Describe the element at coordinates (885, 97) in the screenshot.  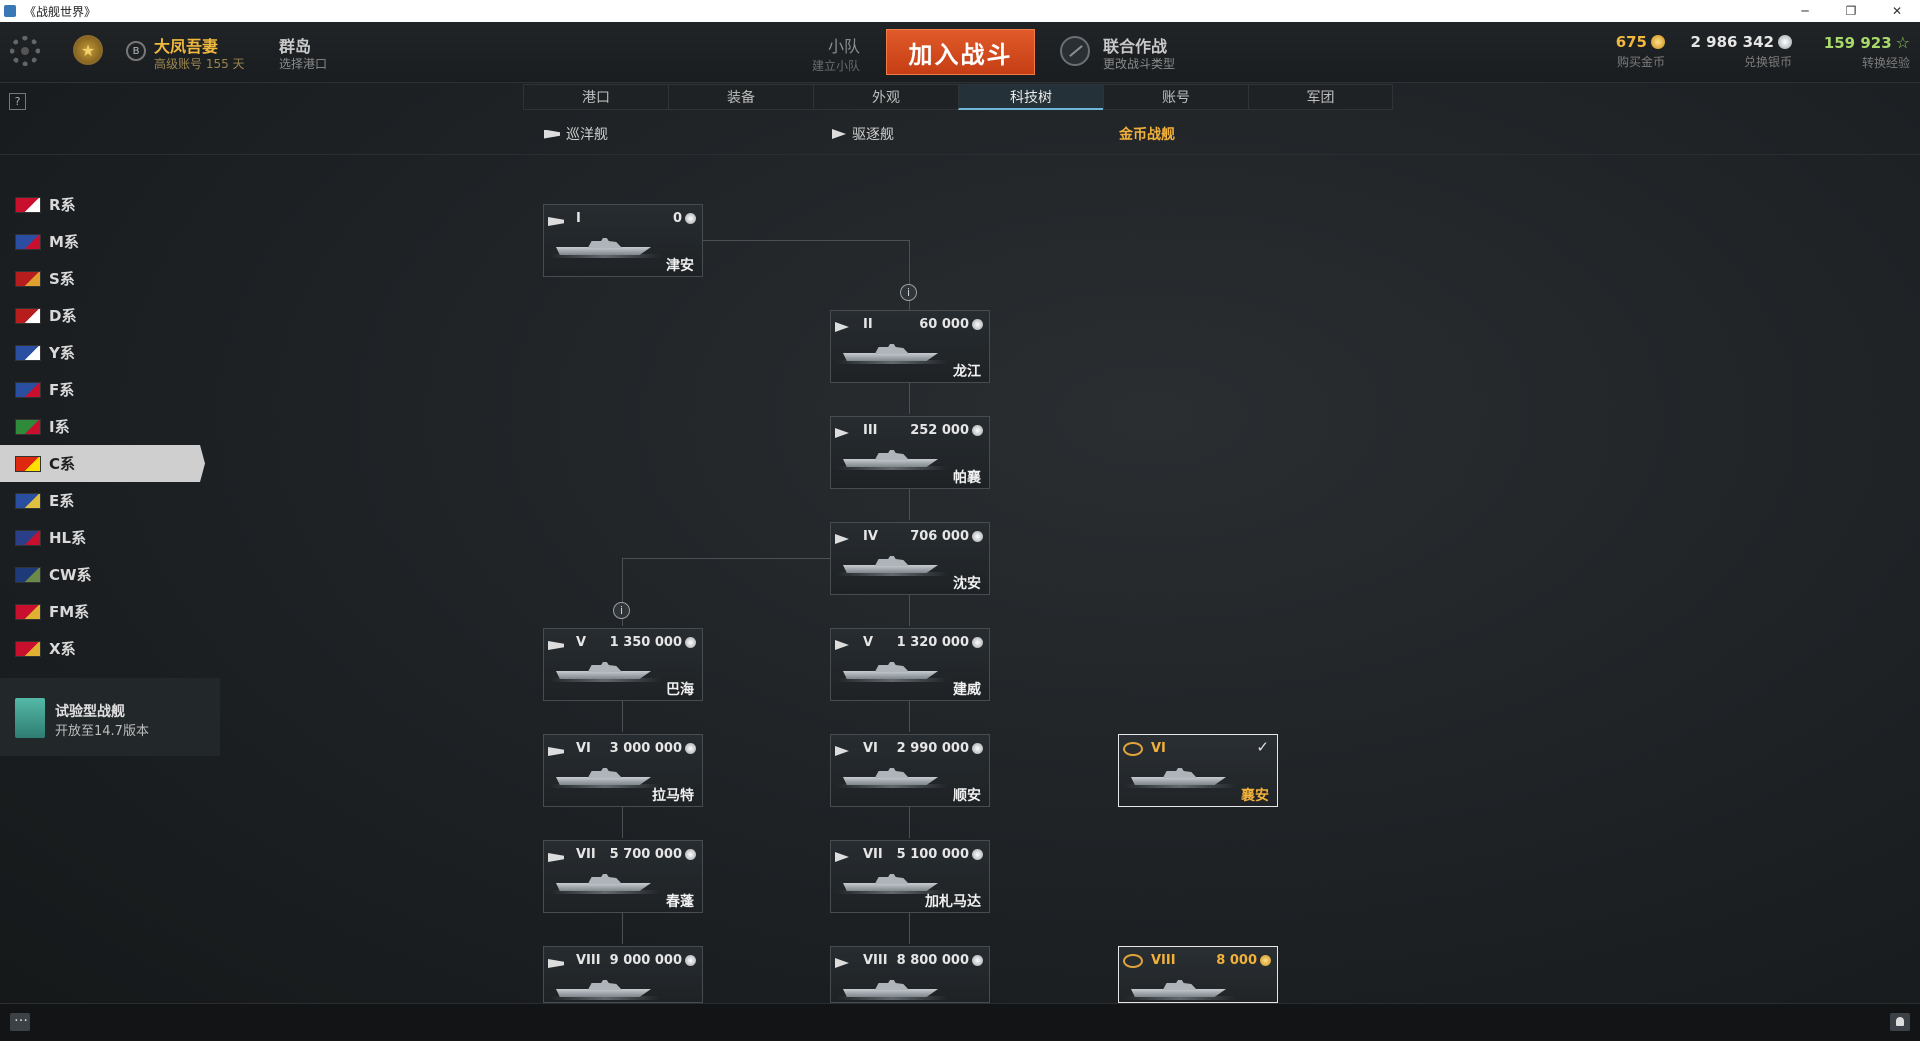
I see `tab-appearance: 外观` at that location.